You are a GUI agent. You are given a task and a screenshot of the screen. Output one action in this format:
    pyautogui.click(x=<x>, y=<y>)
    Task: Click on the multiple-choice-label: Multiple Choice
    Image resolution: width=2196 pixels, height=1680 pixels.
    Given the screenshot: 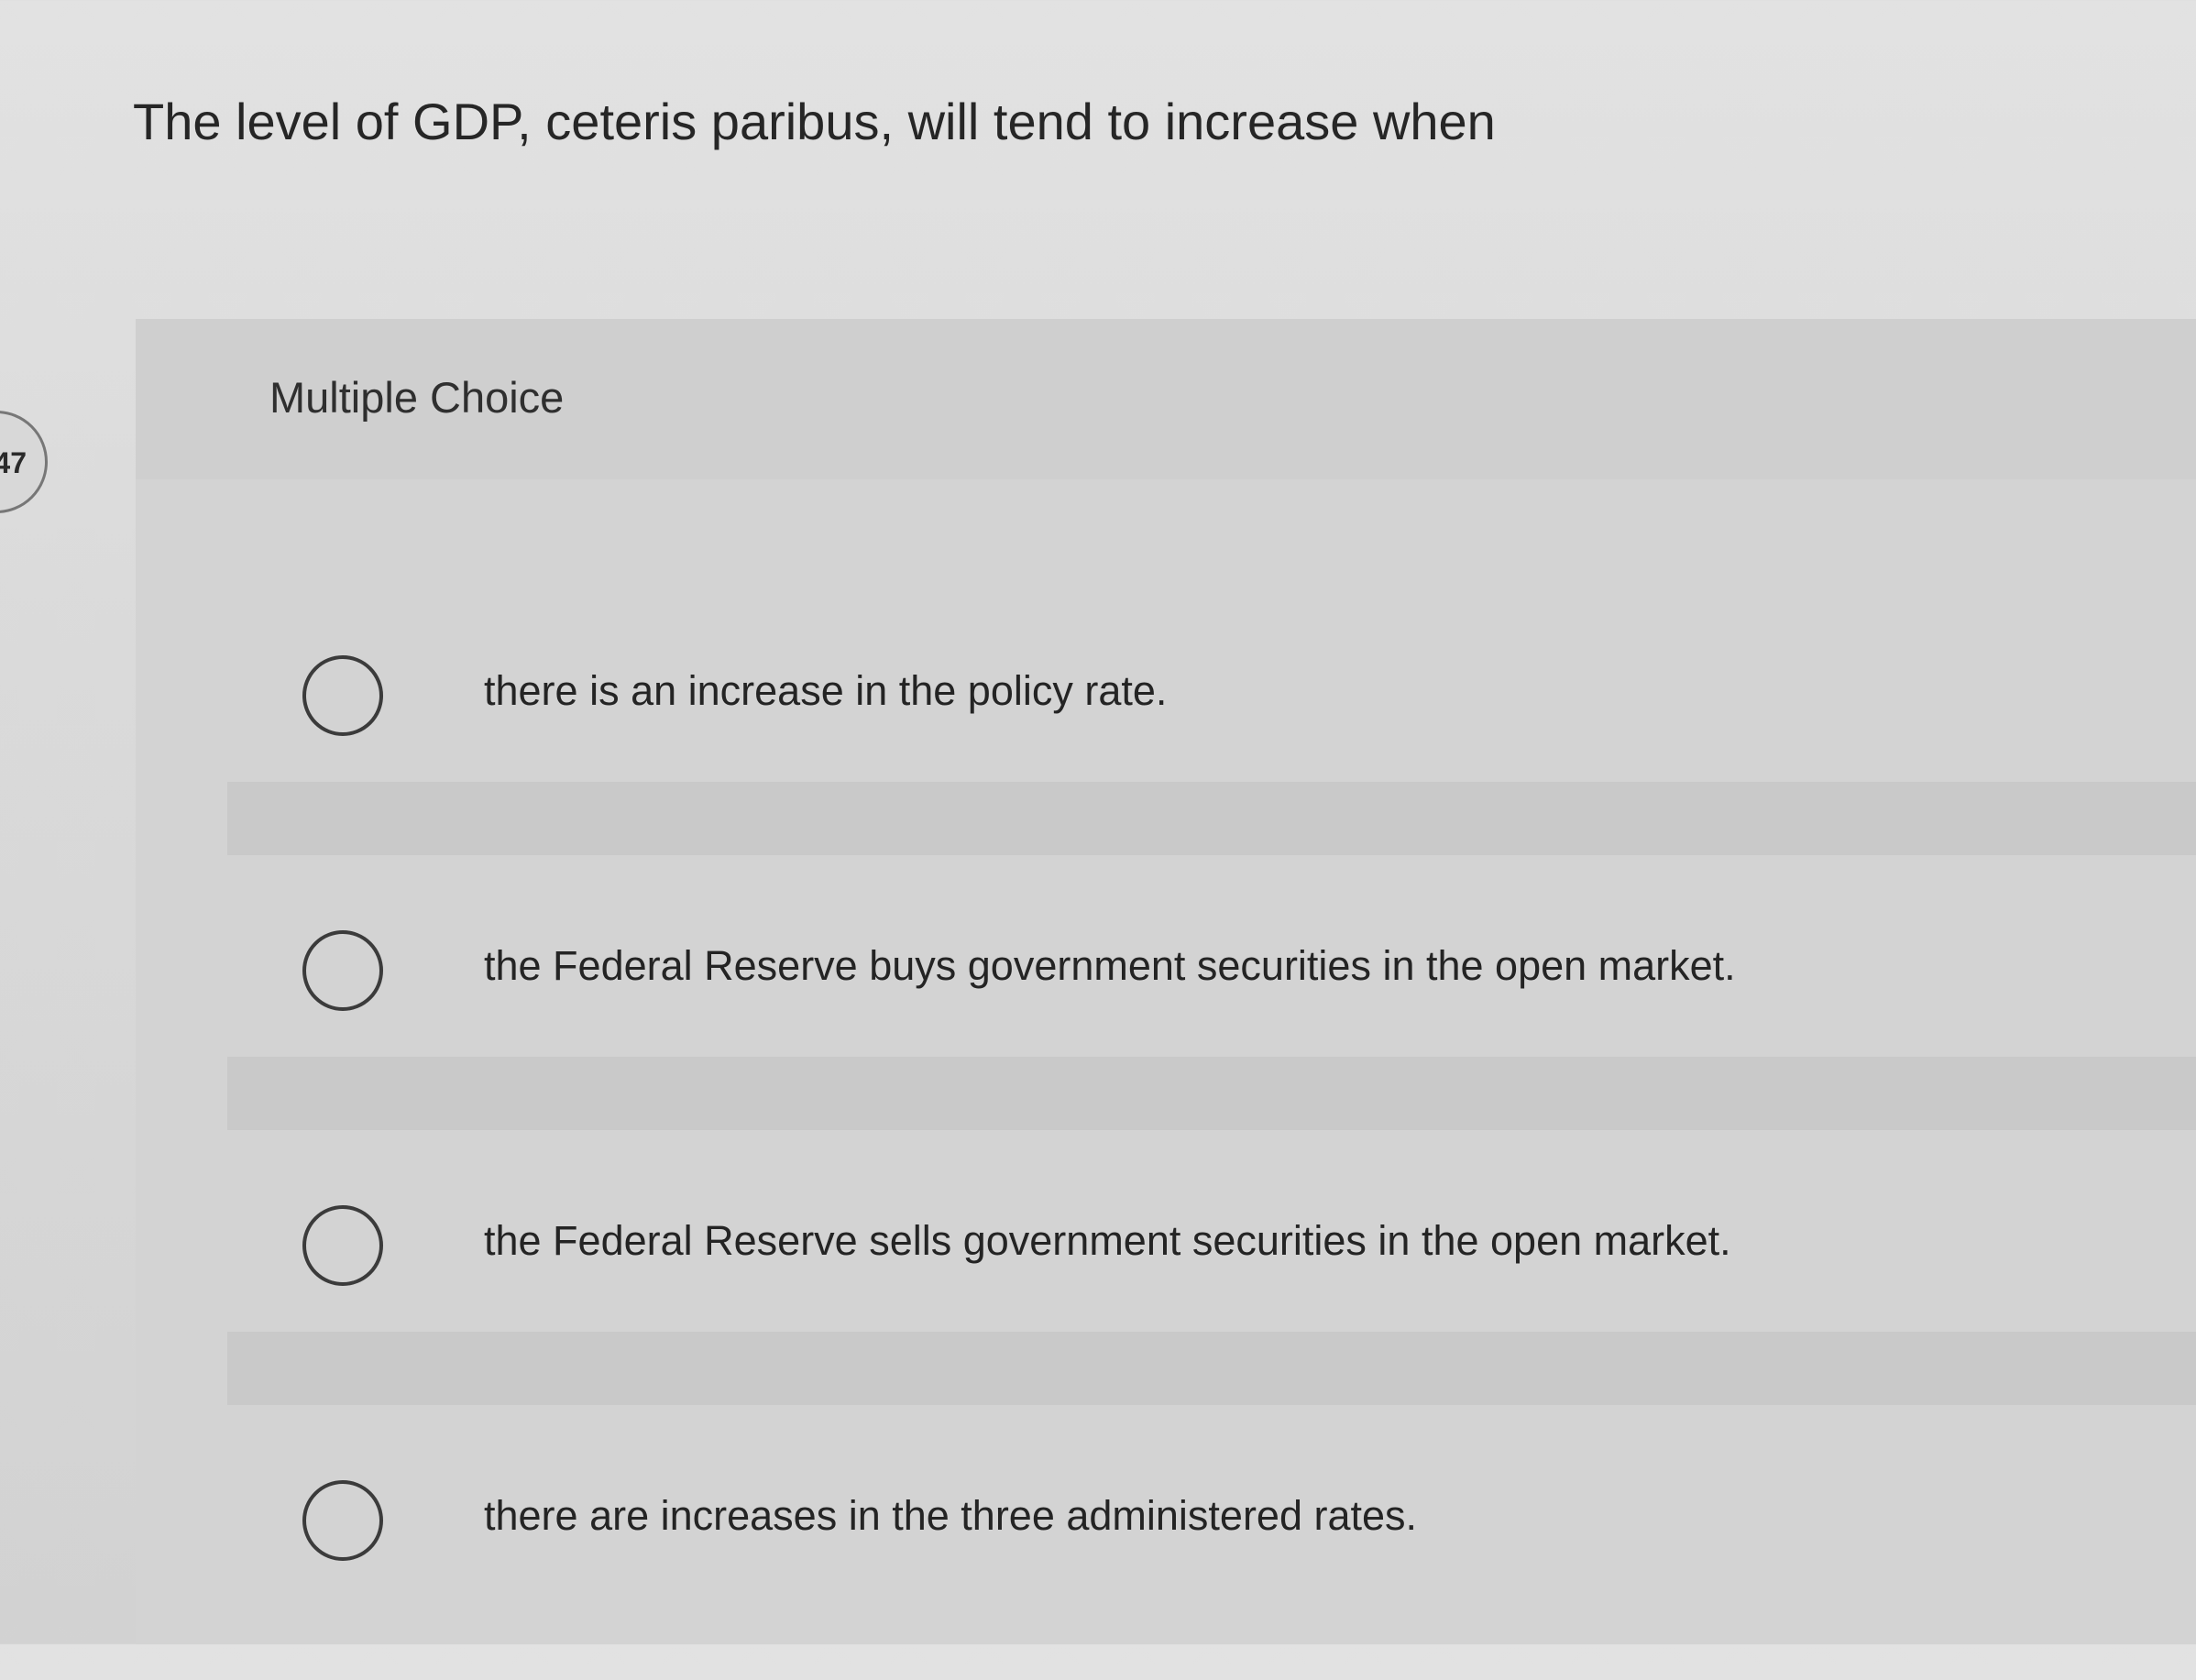 What is the action you would take?
    pyautogui.click(x=417, y=397)
    